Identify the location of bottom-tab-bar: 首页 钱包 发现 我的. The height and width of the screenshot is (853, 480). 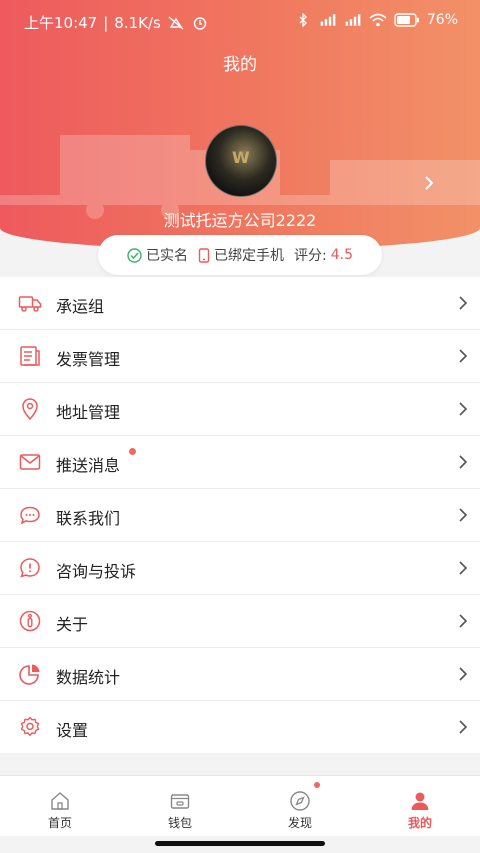
(240, 805).